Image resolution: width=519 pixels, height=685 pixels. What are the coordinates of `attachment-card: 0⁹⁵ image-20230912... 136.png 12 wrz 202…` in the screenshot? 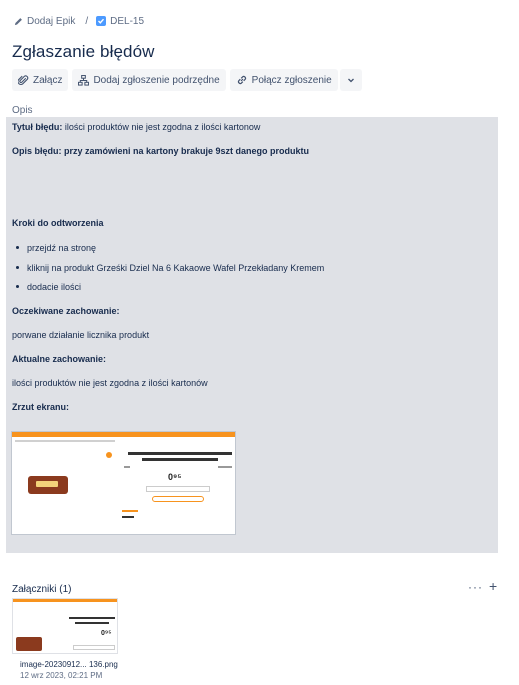 It's located at (65, 640).